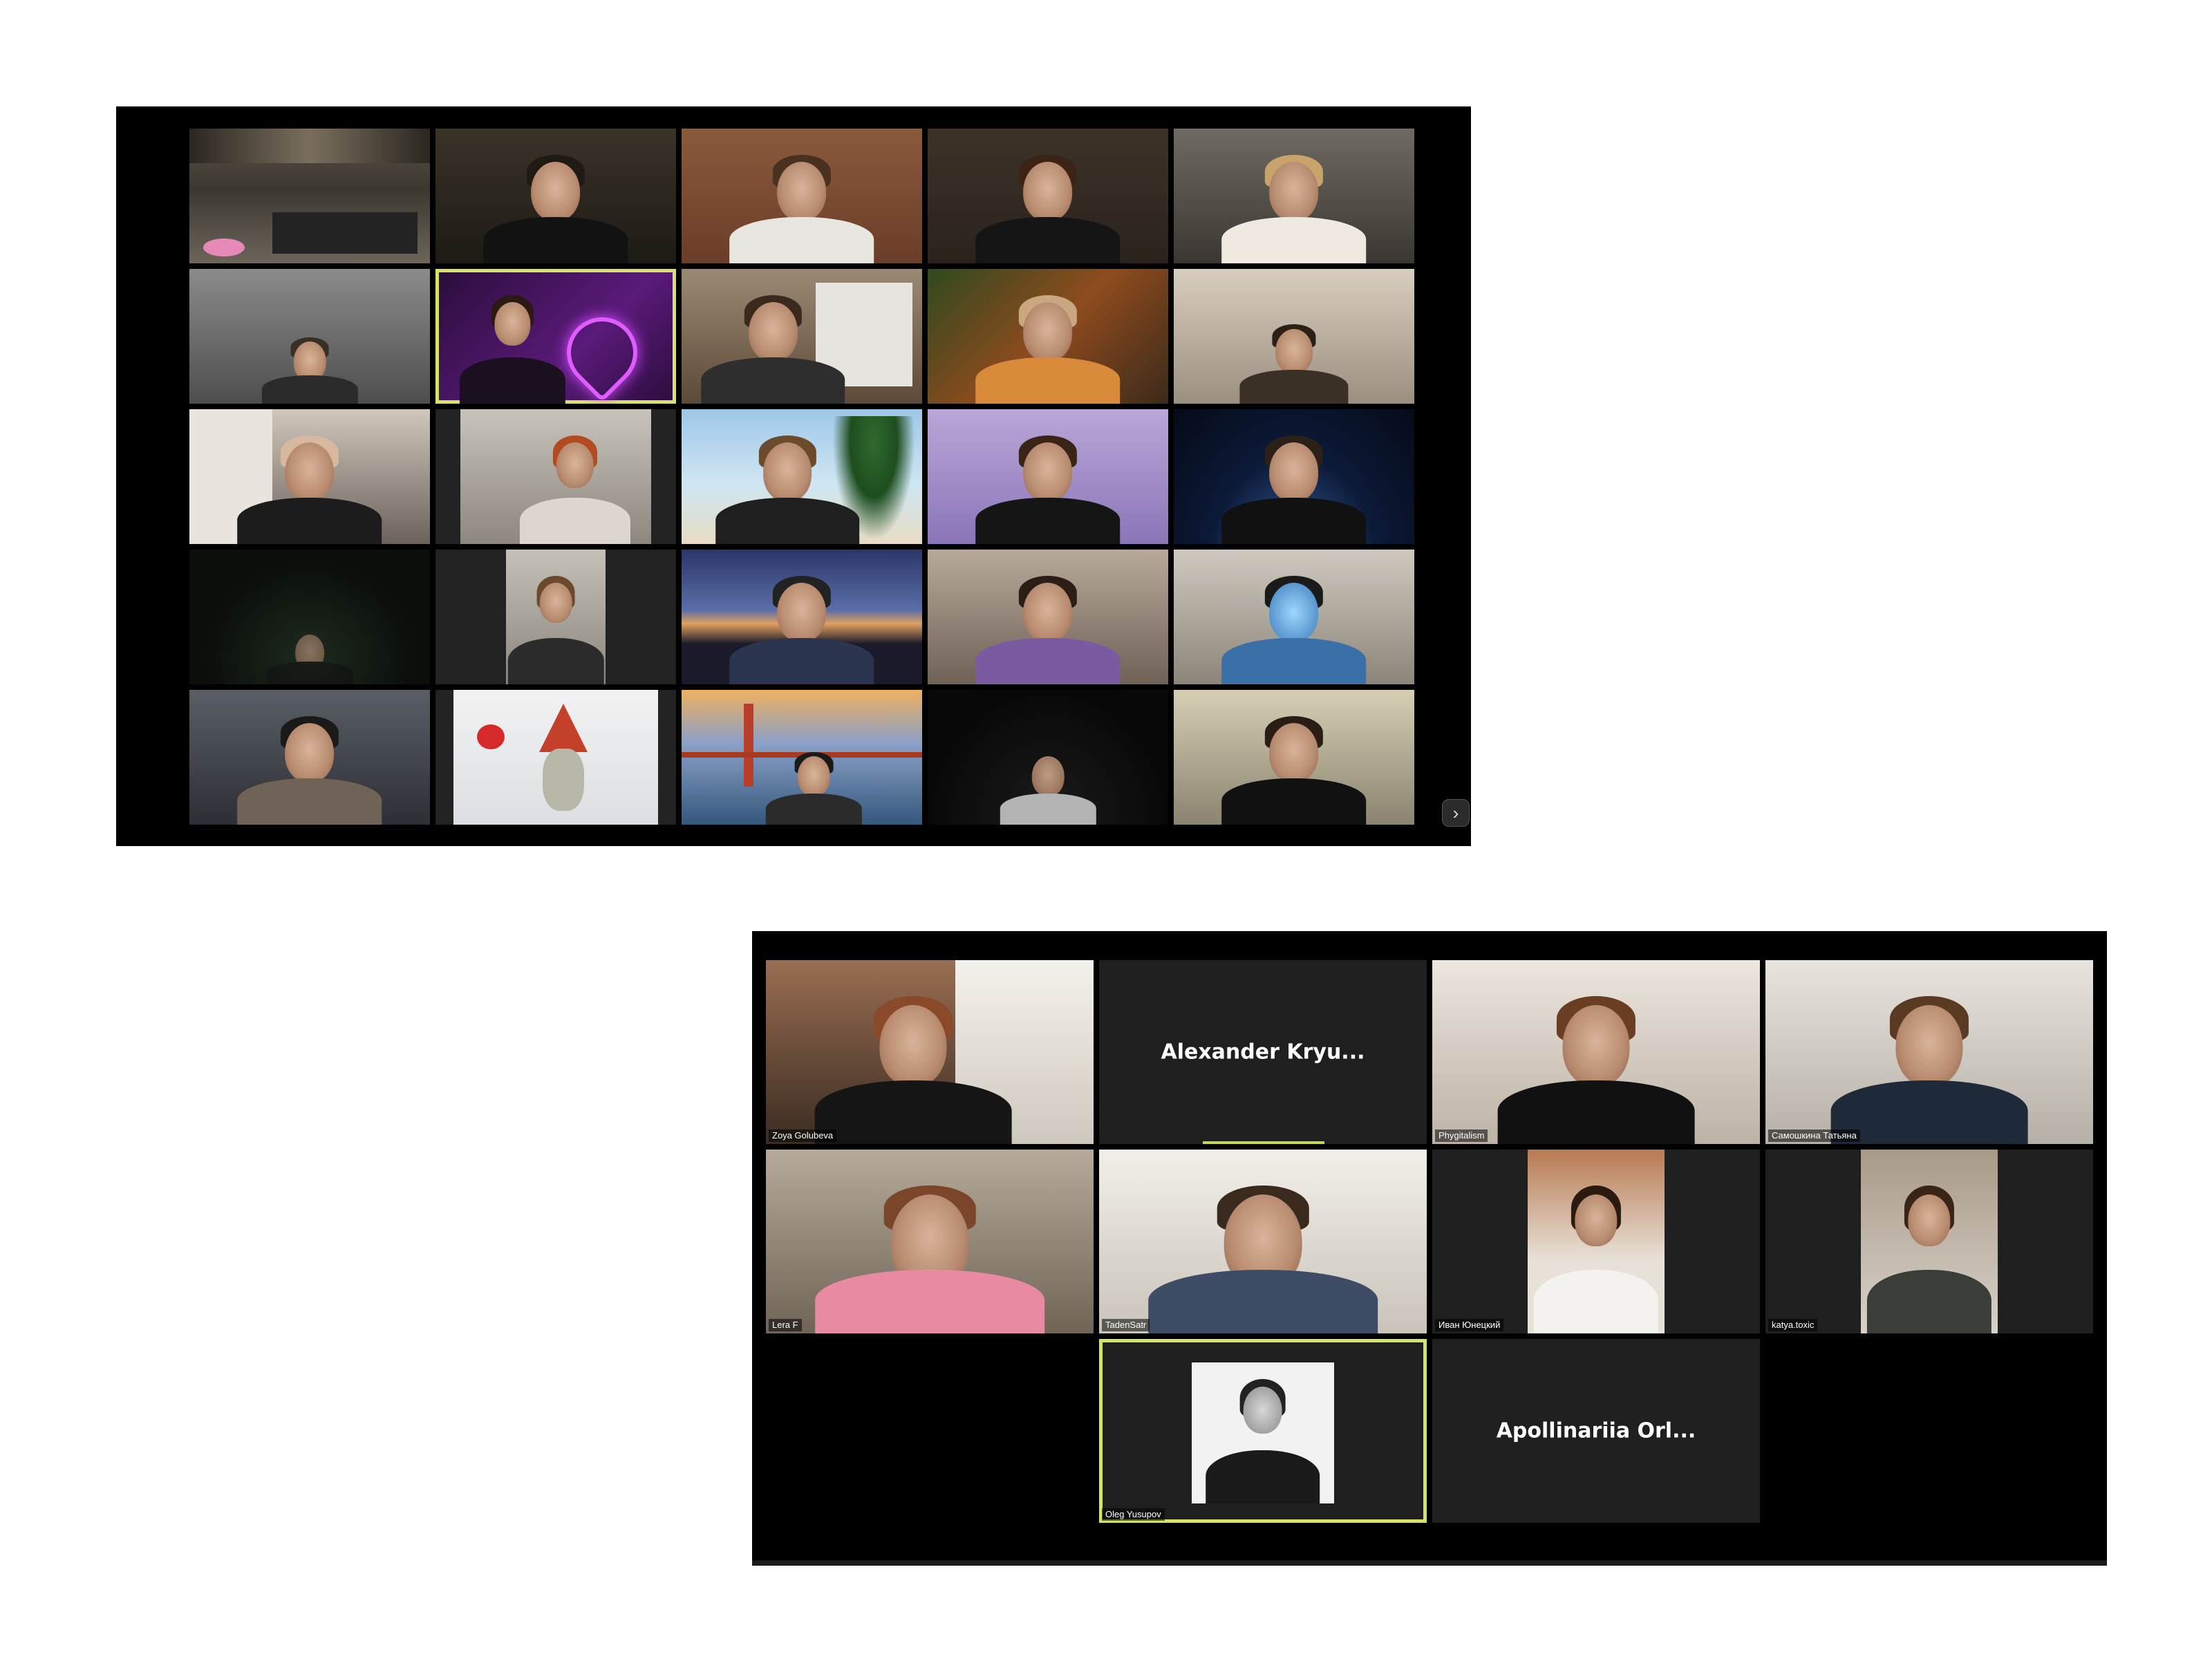 The width and height of the screenshot is (2212, 1659). What do you see at coordinates (1263, 1142) in the screenshot?
I see `audio-level-bar` at bounding box center [1263, 1142].